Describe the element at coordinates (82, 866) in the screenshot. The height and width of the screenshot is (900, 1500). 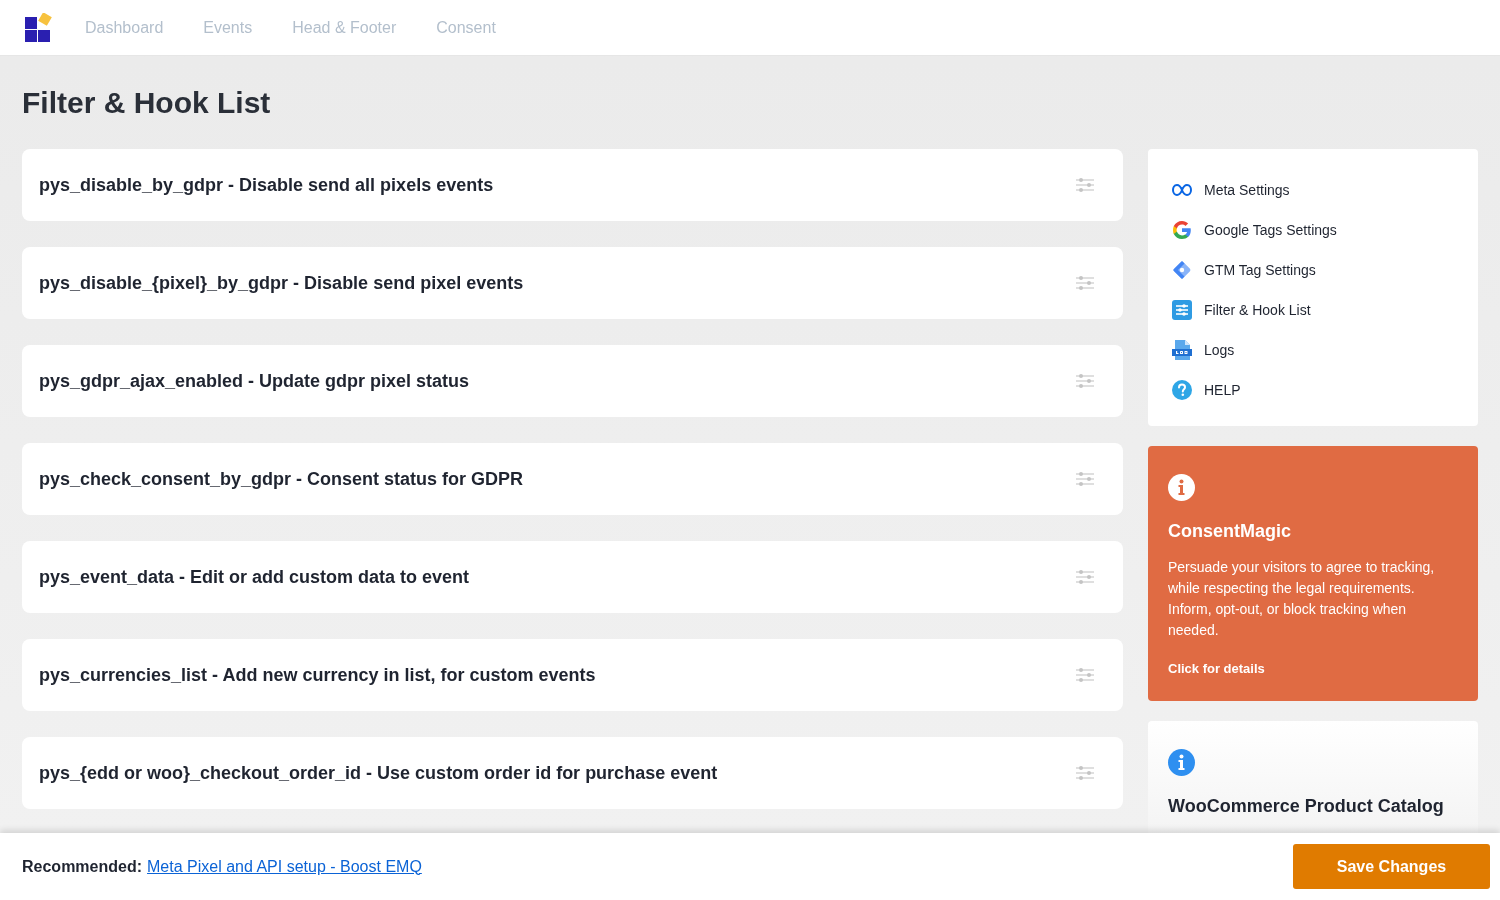
I see `recommended-label: Recommended:` at that location.